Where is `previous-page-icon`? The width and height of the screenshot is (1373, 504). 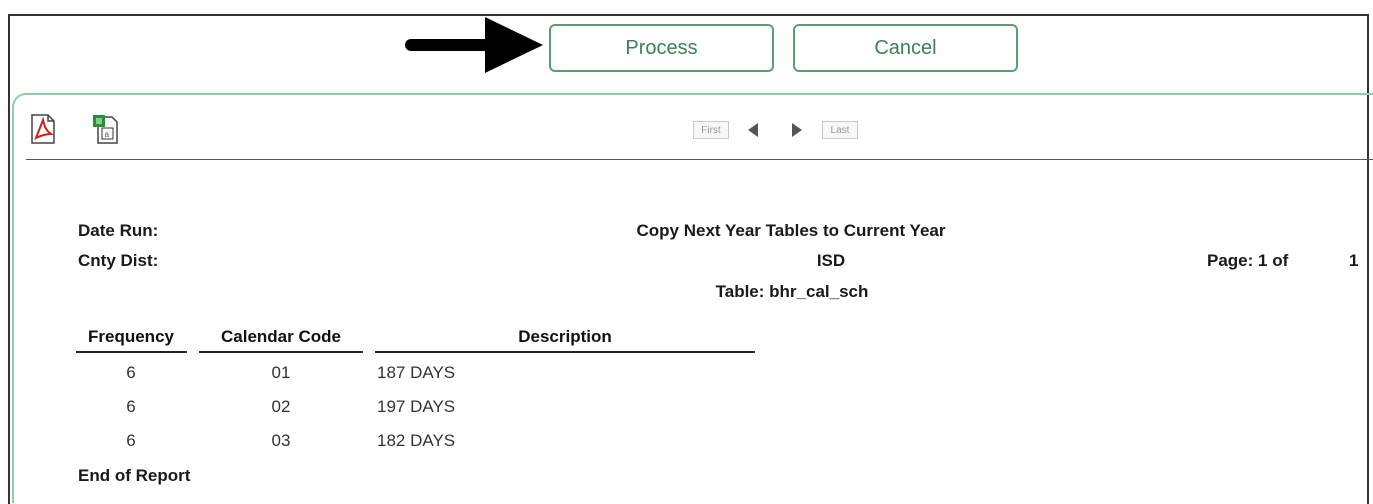 previous-page-icon is located at coordinates (753, 130).